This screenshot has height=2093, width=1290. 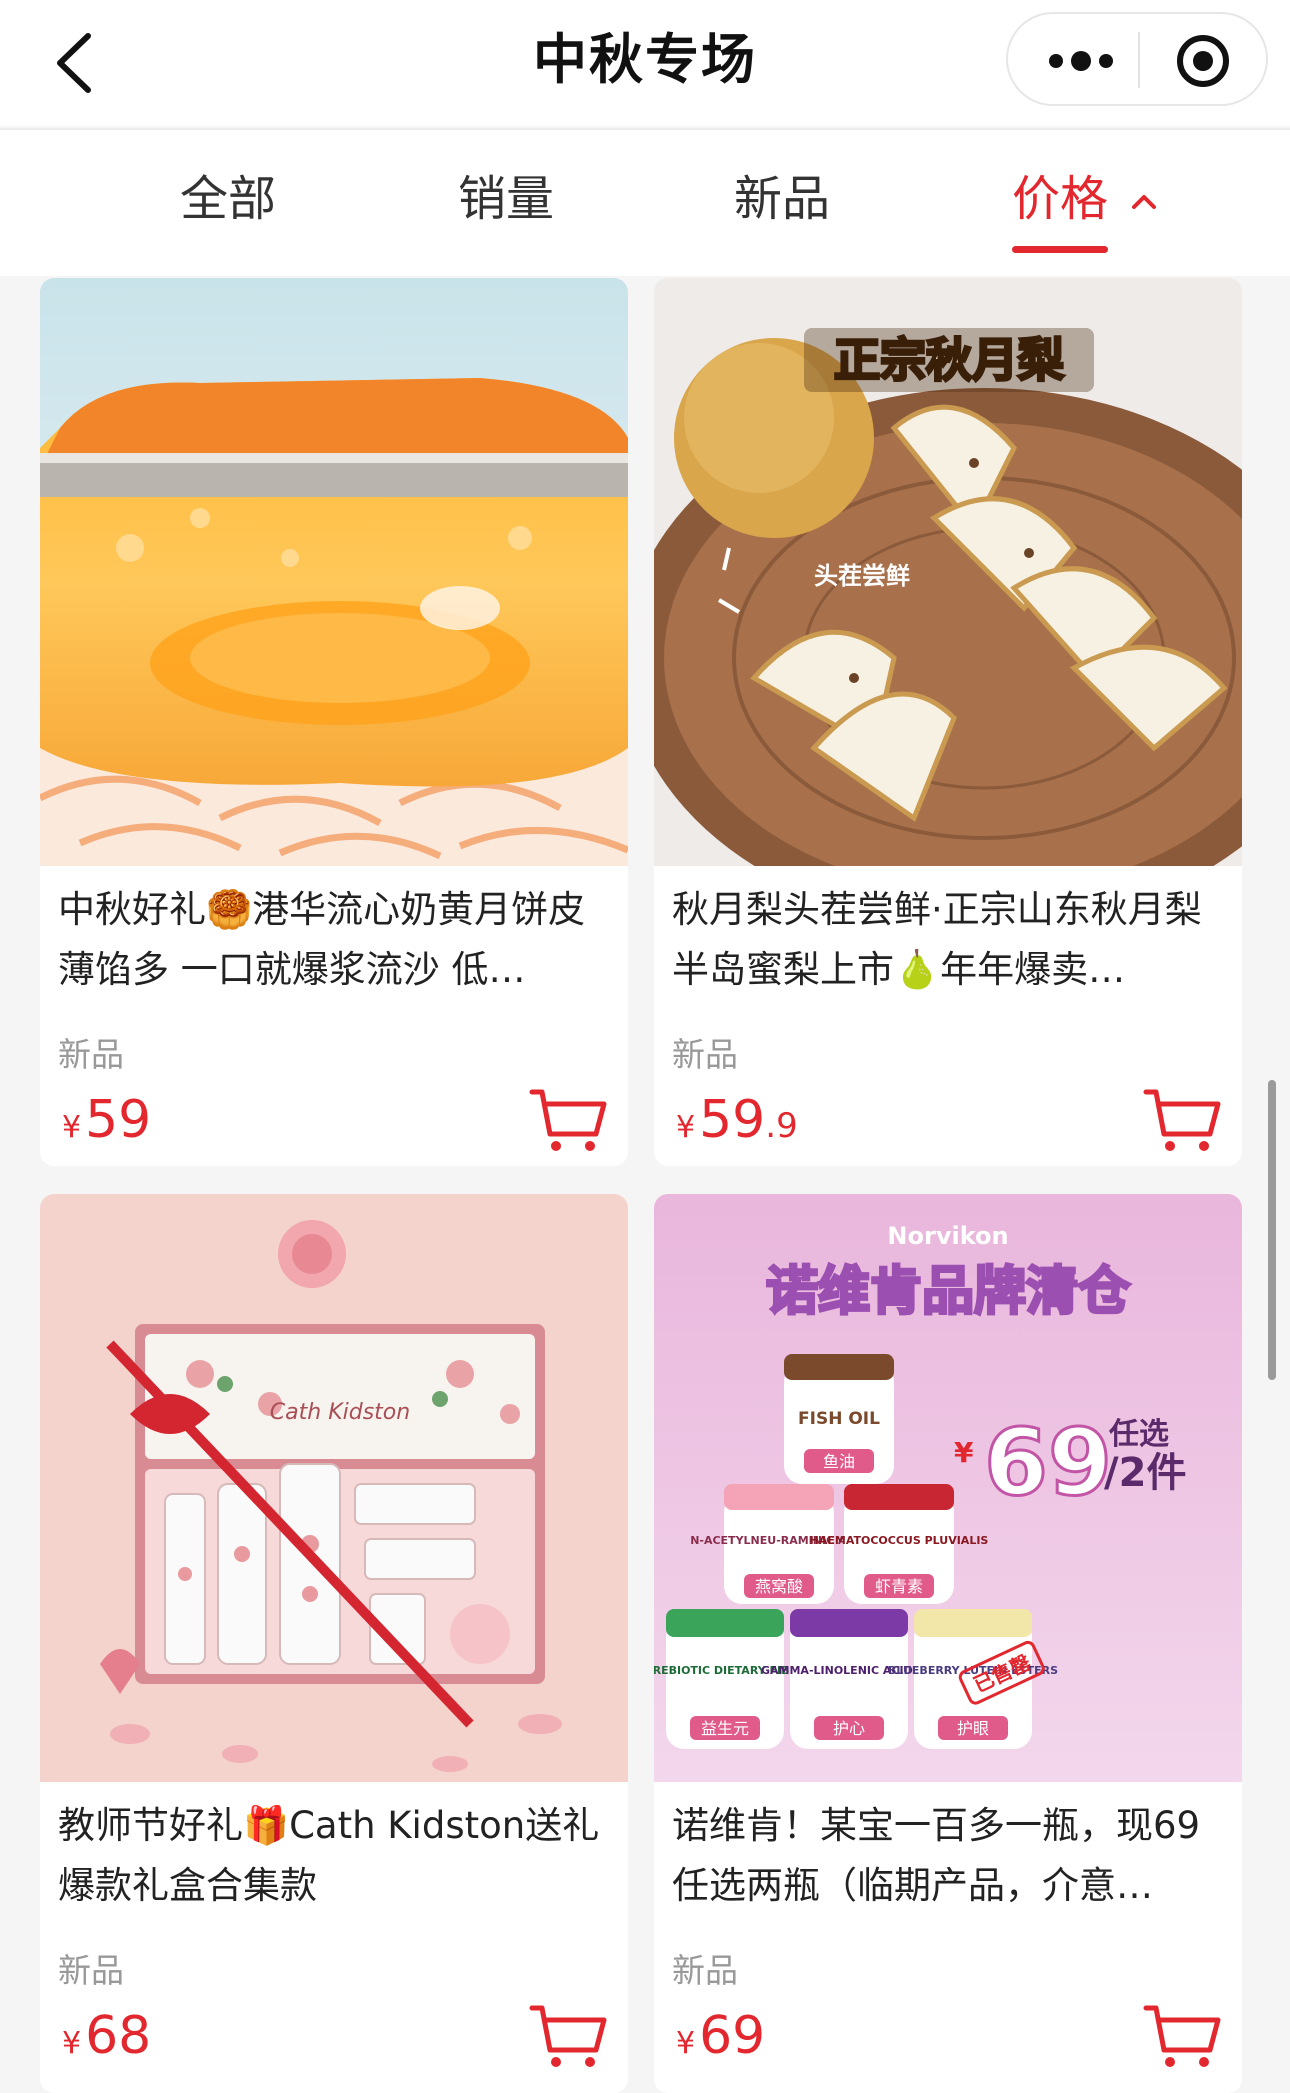 I want to click on svg-text: /2件, so click(x=1145, y=1473).